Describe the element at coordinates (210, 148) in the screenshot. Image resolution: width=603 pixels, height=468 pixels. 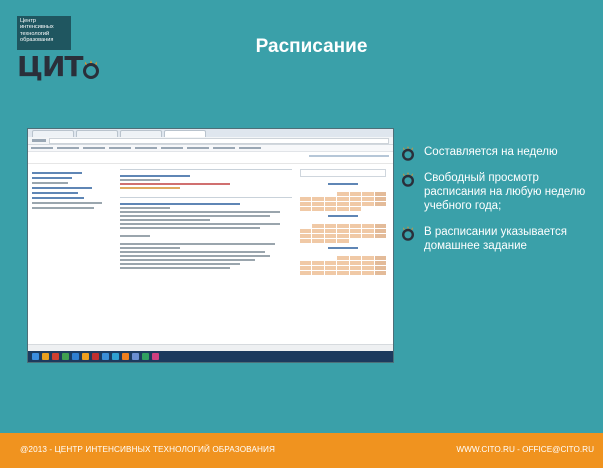
I see `bookmarks-bar` at that location.